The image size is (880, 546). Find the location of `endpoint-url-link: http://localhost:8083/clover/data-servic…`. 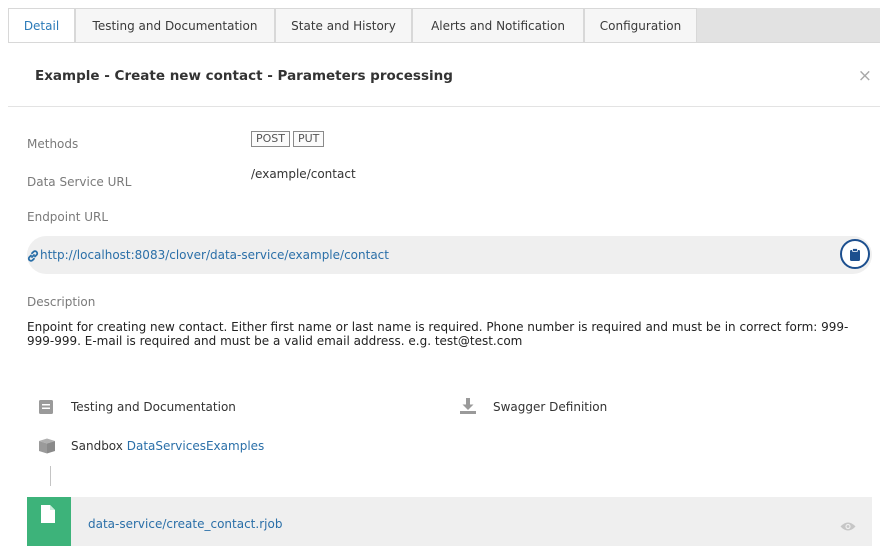

endpoint-url-link: http://localhost:8083/clover/data-servic… is located at coordinates (214, 255).